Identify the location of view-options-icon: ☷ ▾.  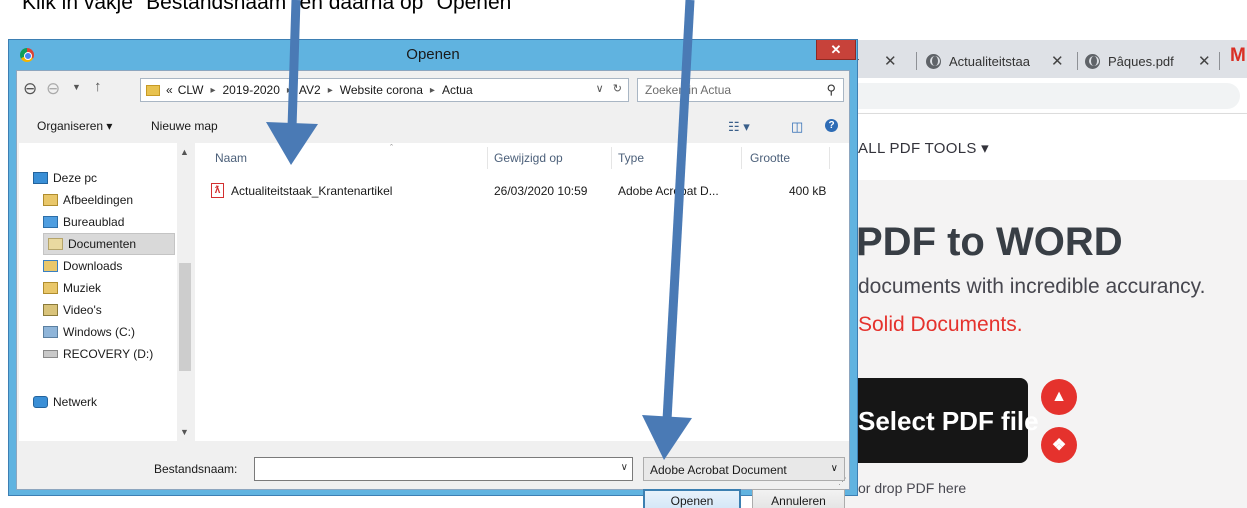
(739, 127).